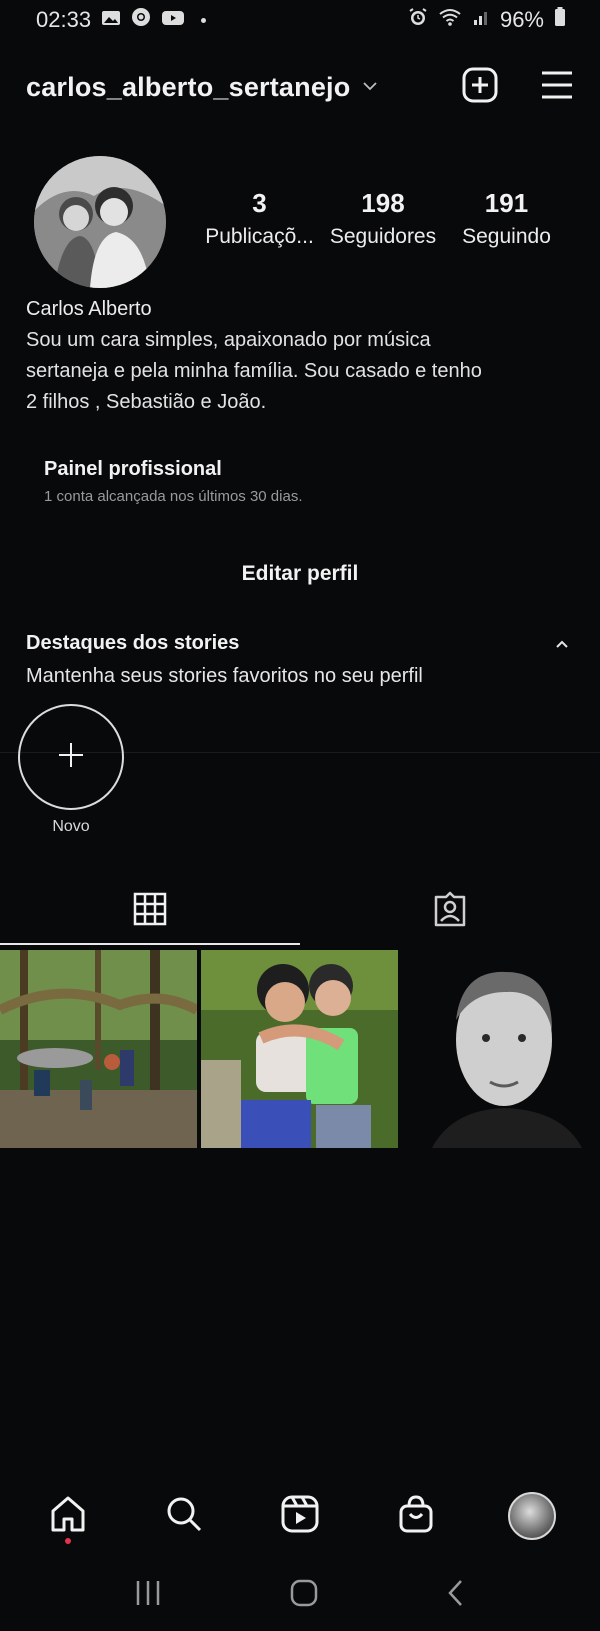 Image resolution: width=600 pixels, height=1631 pixels. What do you see at coordinates (383, 236) in the screenshot?
I see `stat-label: Seguidores` at bounding box center [383, 236].